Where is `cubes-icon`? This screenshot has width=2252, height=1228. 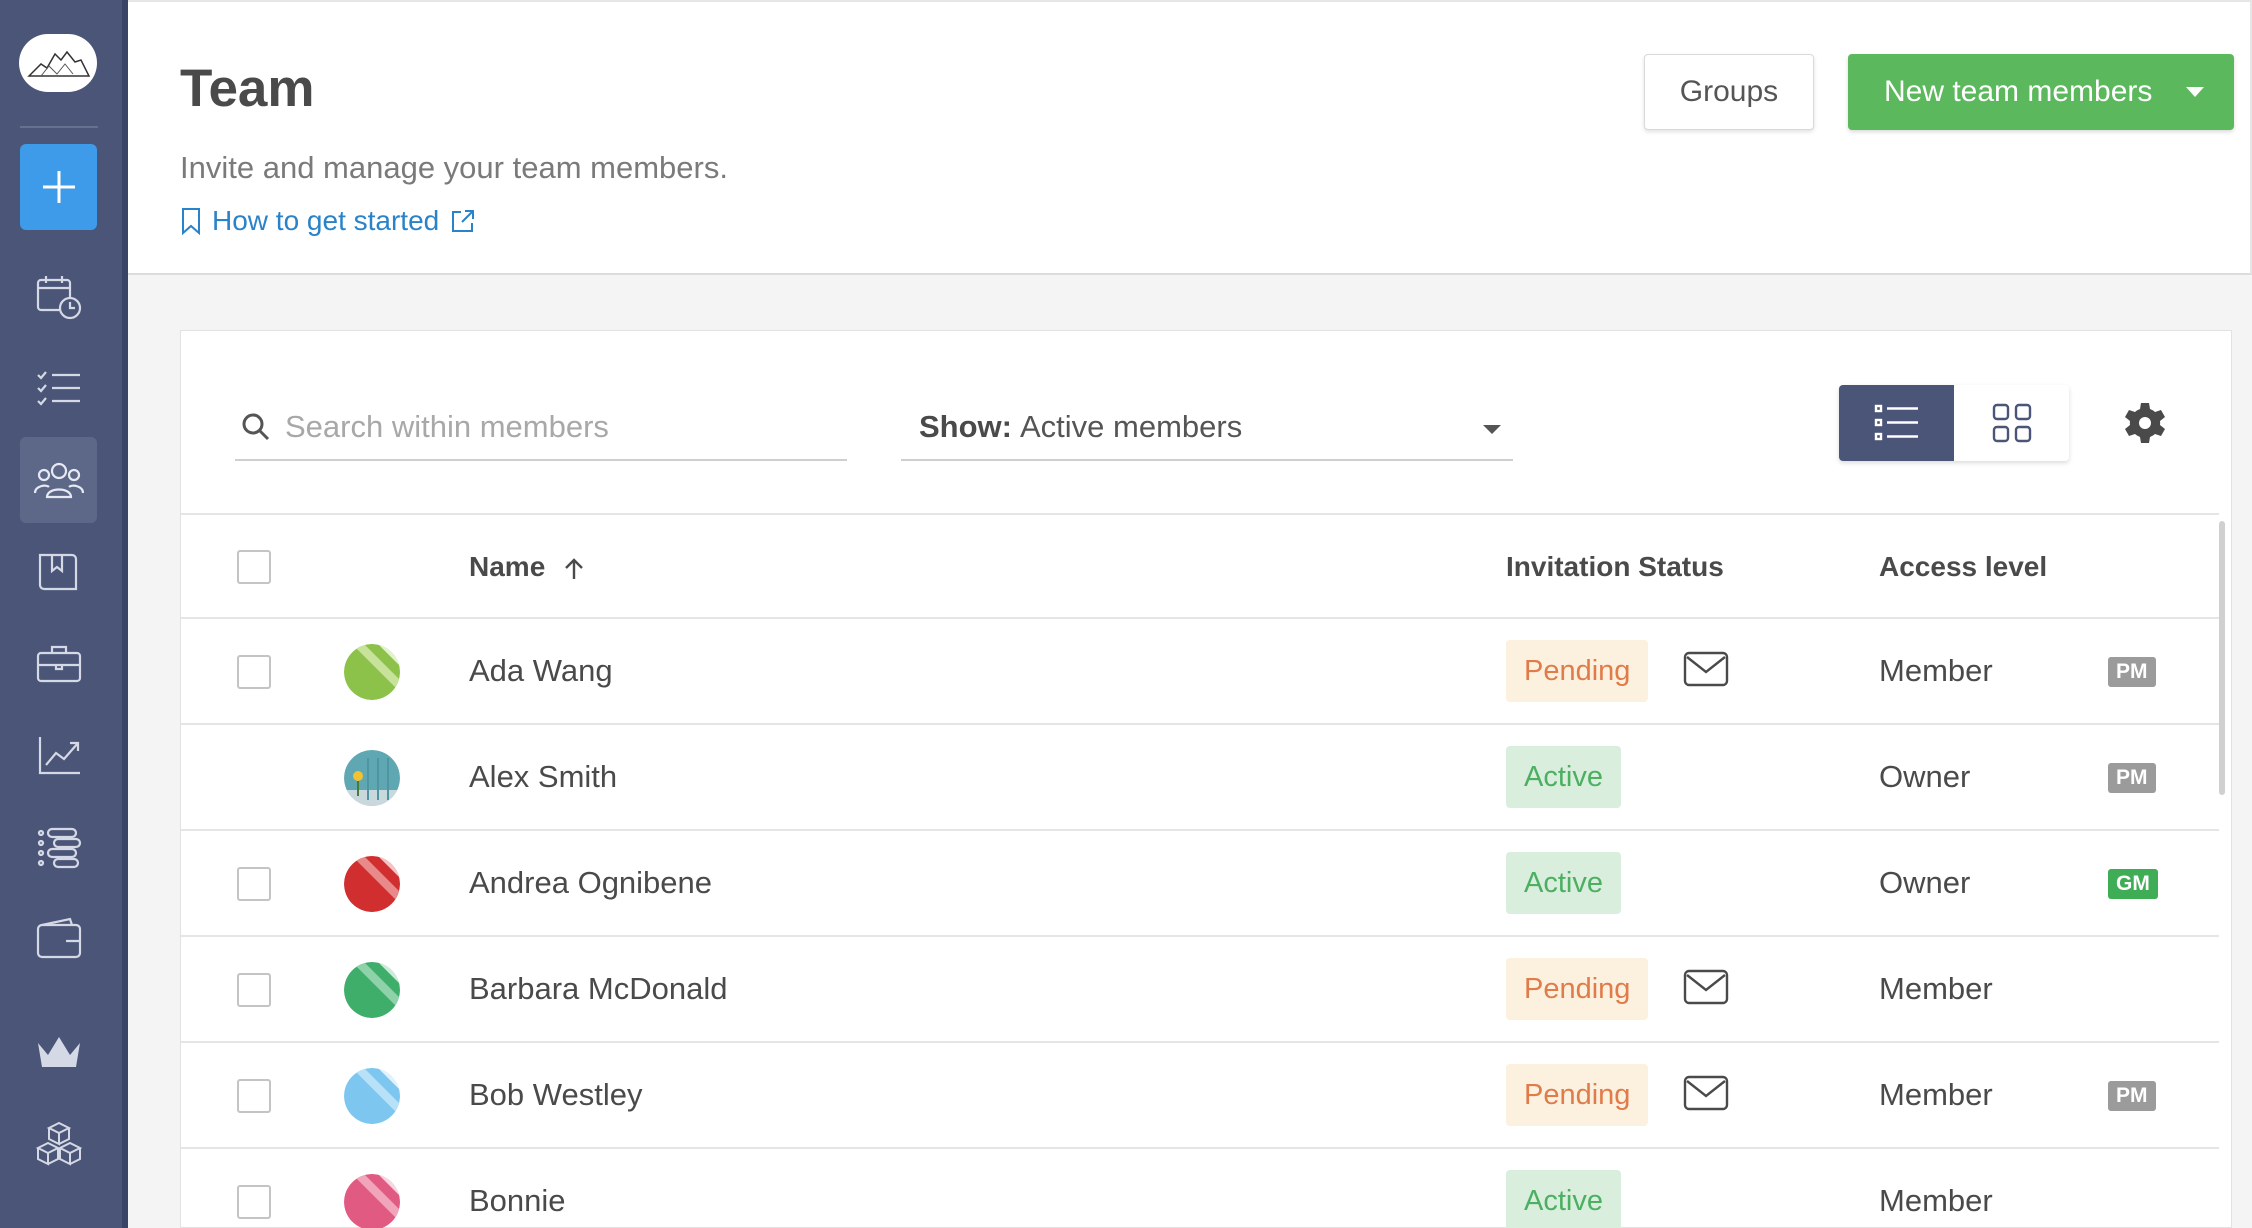
cubes-icon is located at coordinates (58, 1143).